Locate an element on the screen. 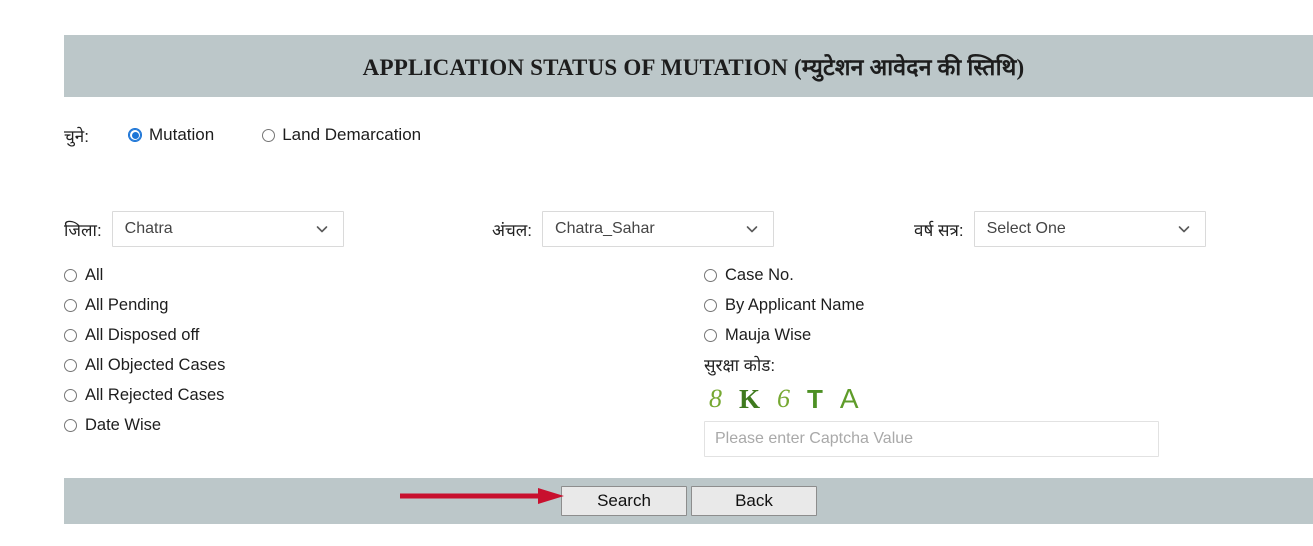  radio-option-case-no: Case No. is located at coordinates (784, 275).